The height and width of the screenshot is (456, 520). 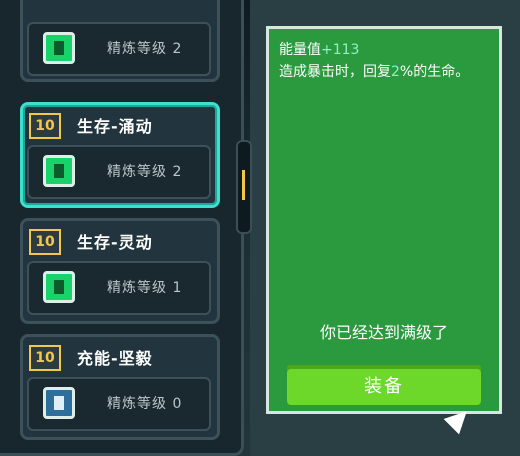 I want to click on talent-card-1: 精炼等级 2, so click(x=120, y=41).